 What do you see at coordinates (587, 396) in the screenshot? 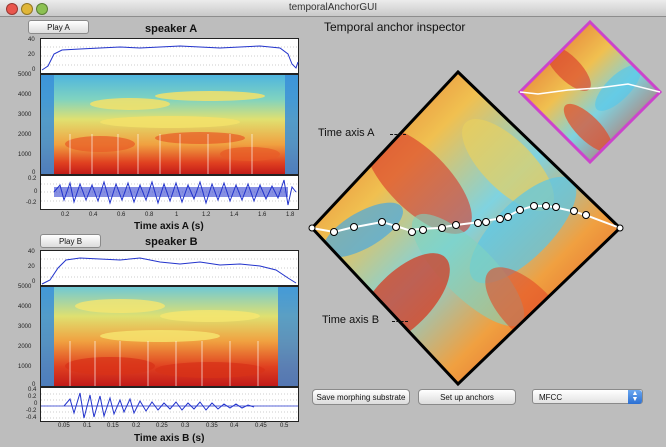
I see `feature-select: MFCC ▲ ▼` at bounding box center [587, 396].